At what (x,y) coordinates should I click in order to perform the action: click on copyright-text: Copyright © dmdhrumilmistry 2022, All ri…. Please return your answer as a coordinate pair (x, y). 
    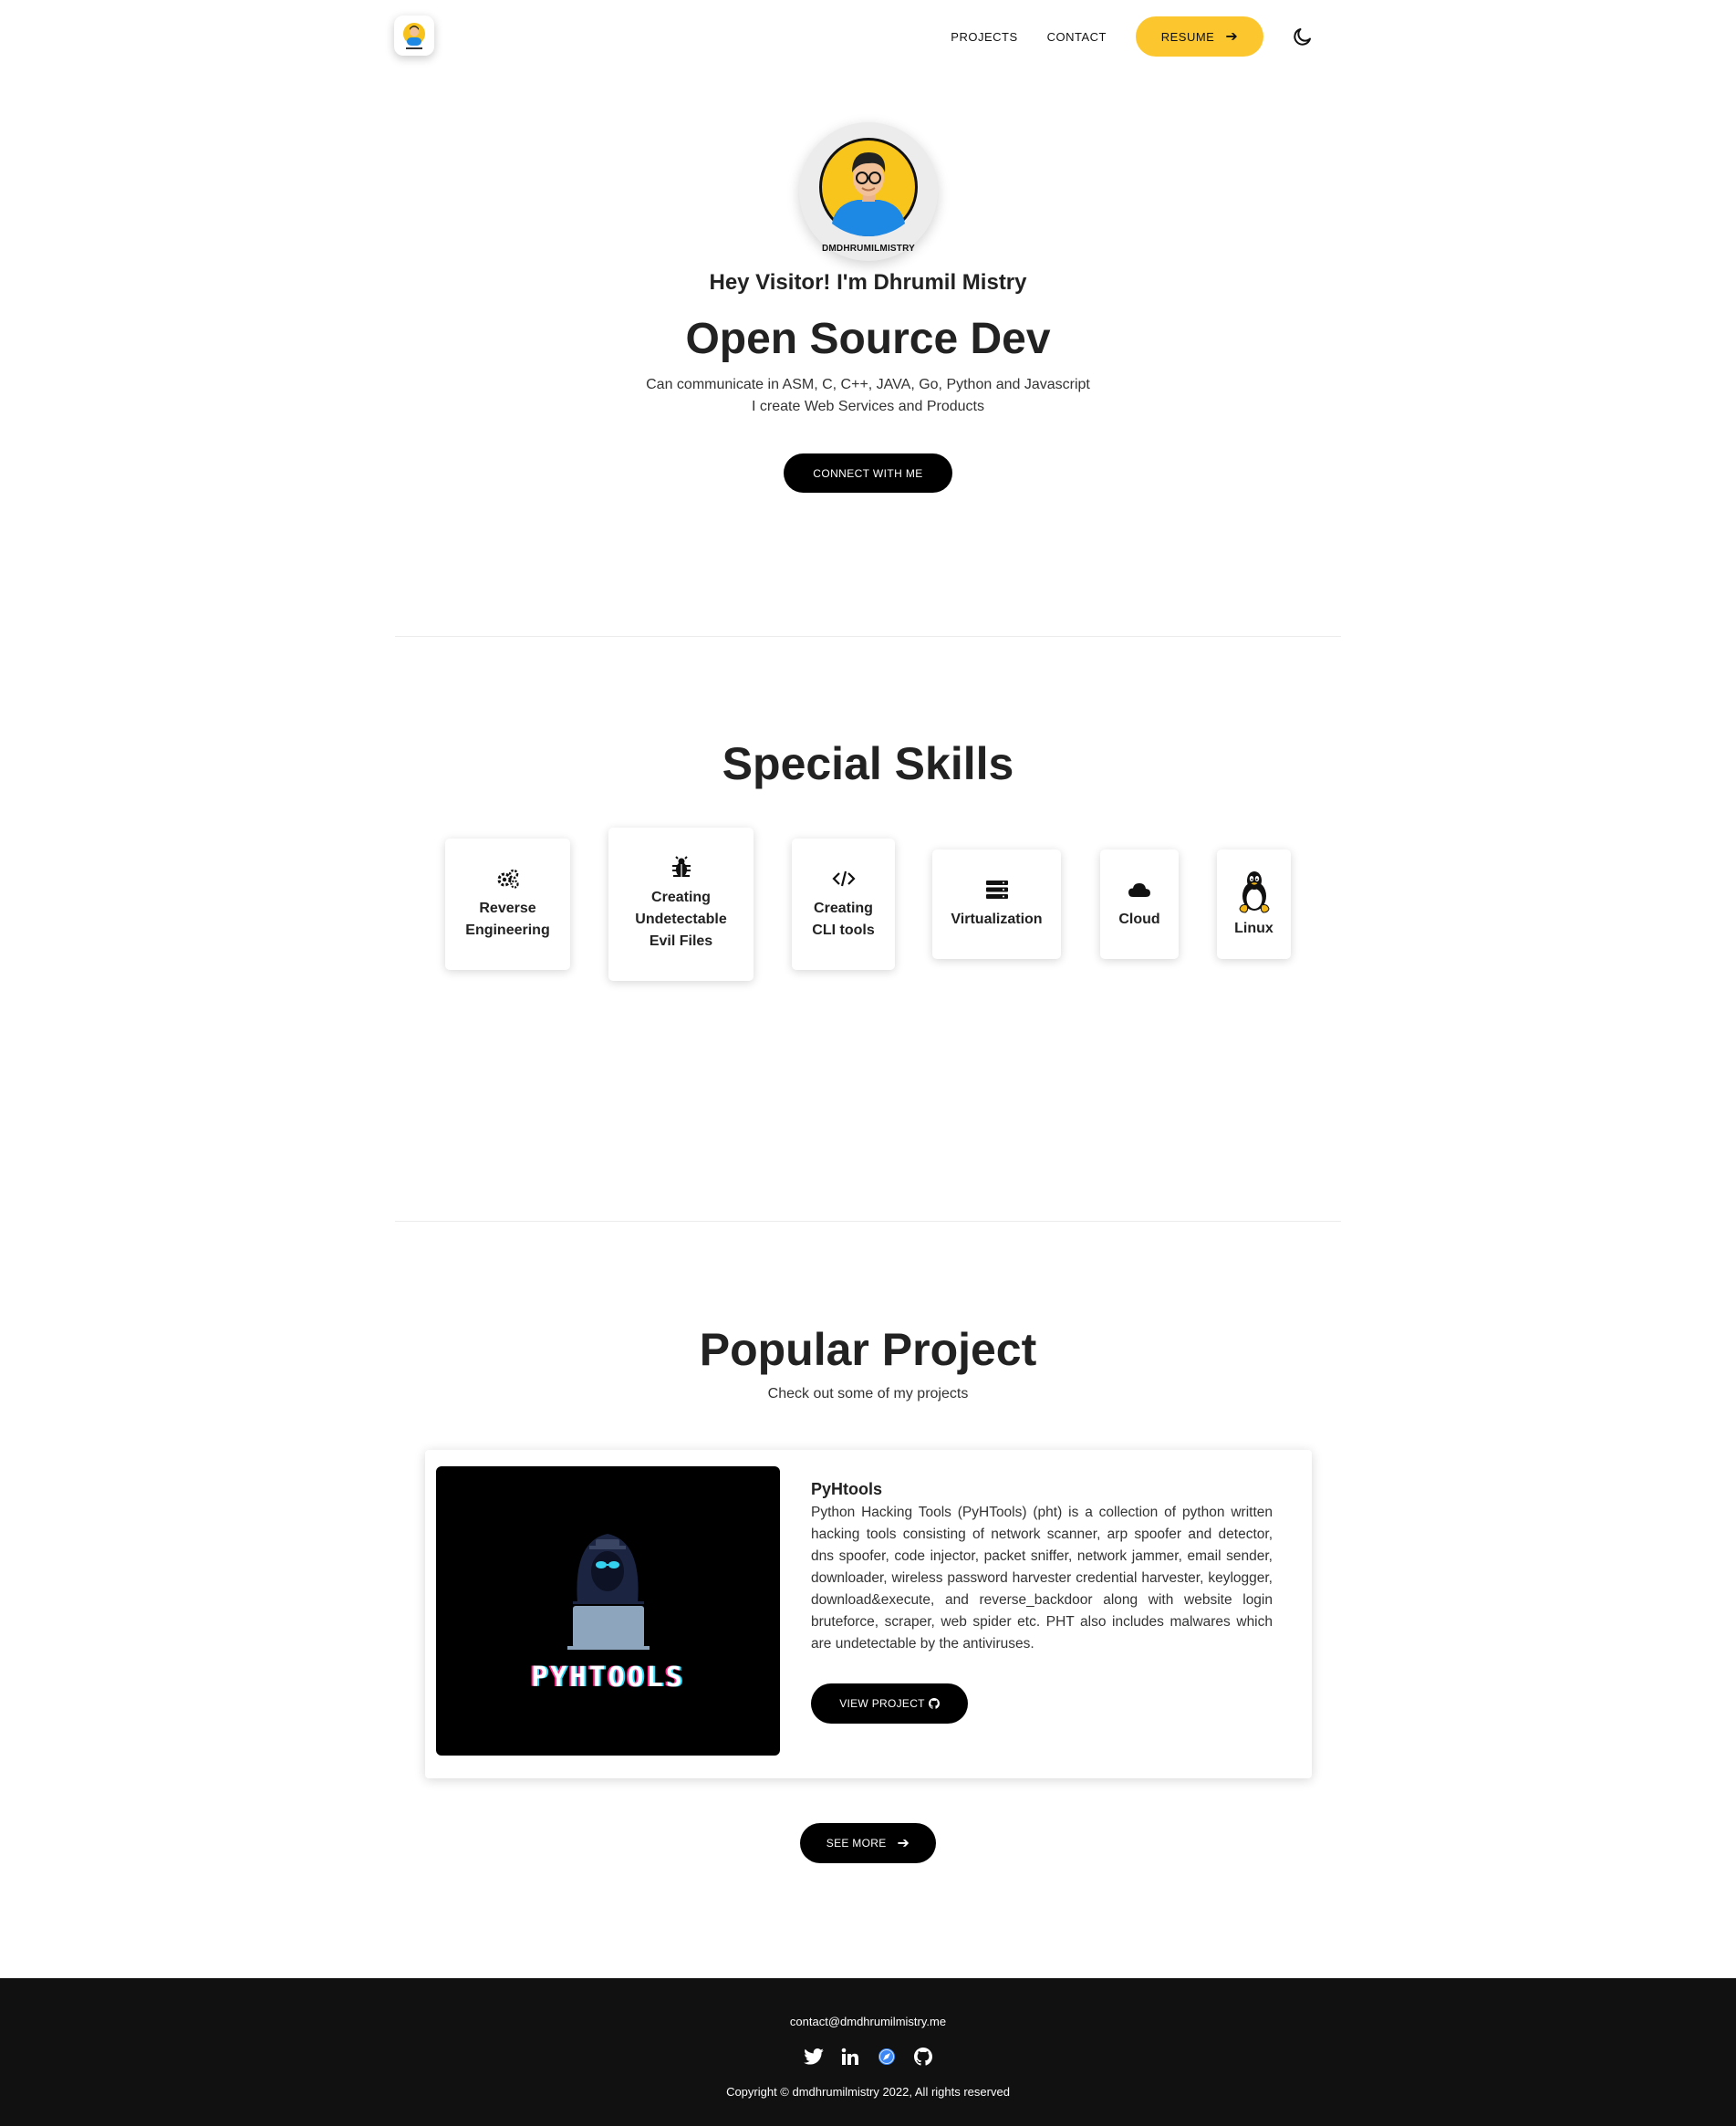
    Looking at the image, I should click on (868, 2092).